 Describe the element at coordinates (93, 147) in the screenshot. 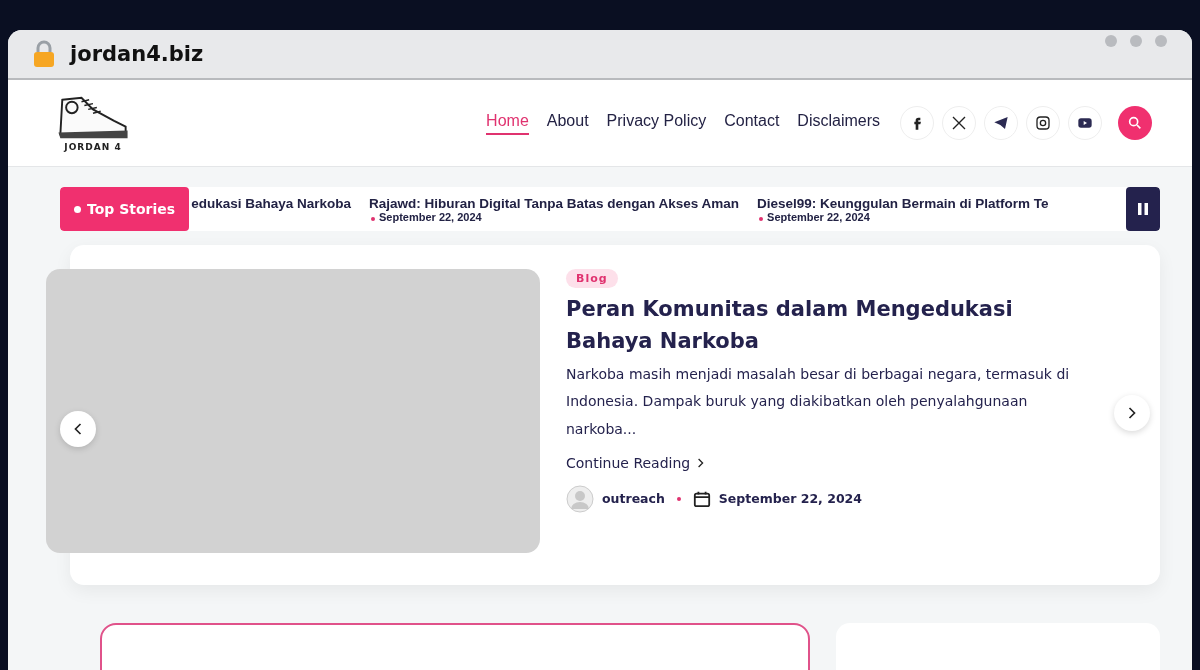

I see `logo-text: JORDAN 4` at that location.